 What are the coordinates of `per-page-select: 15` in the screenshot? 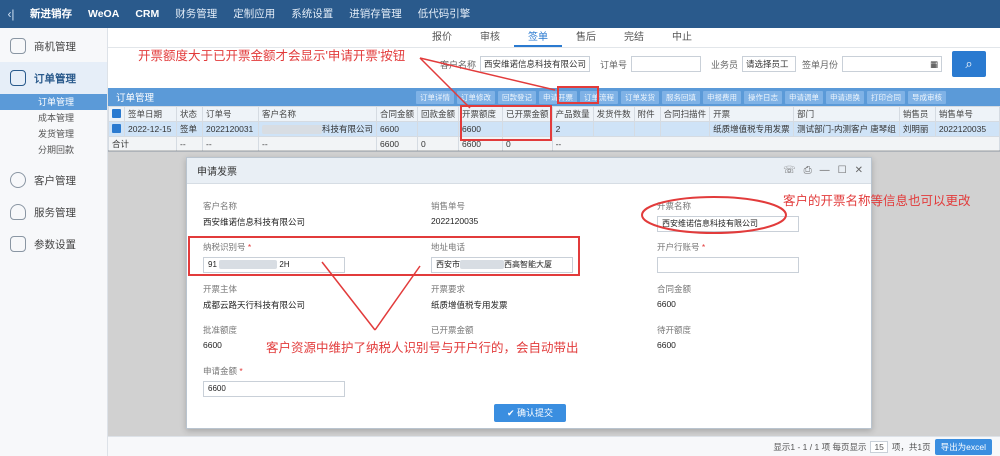 It's located at (879, 446).